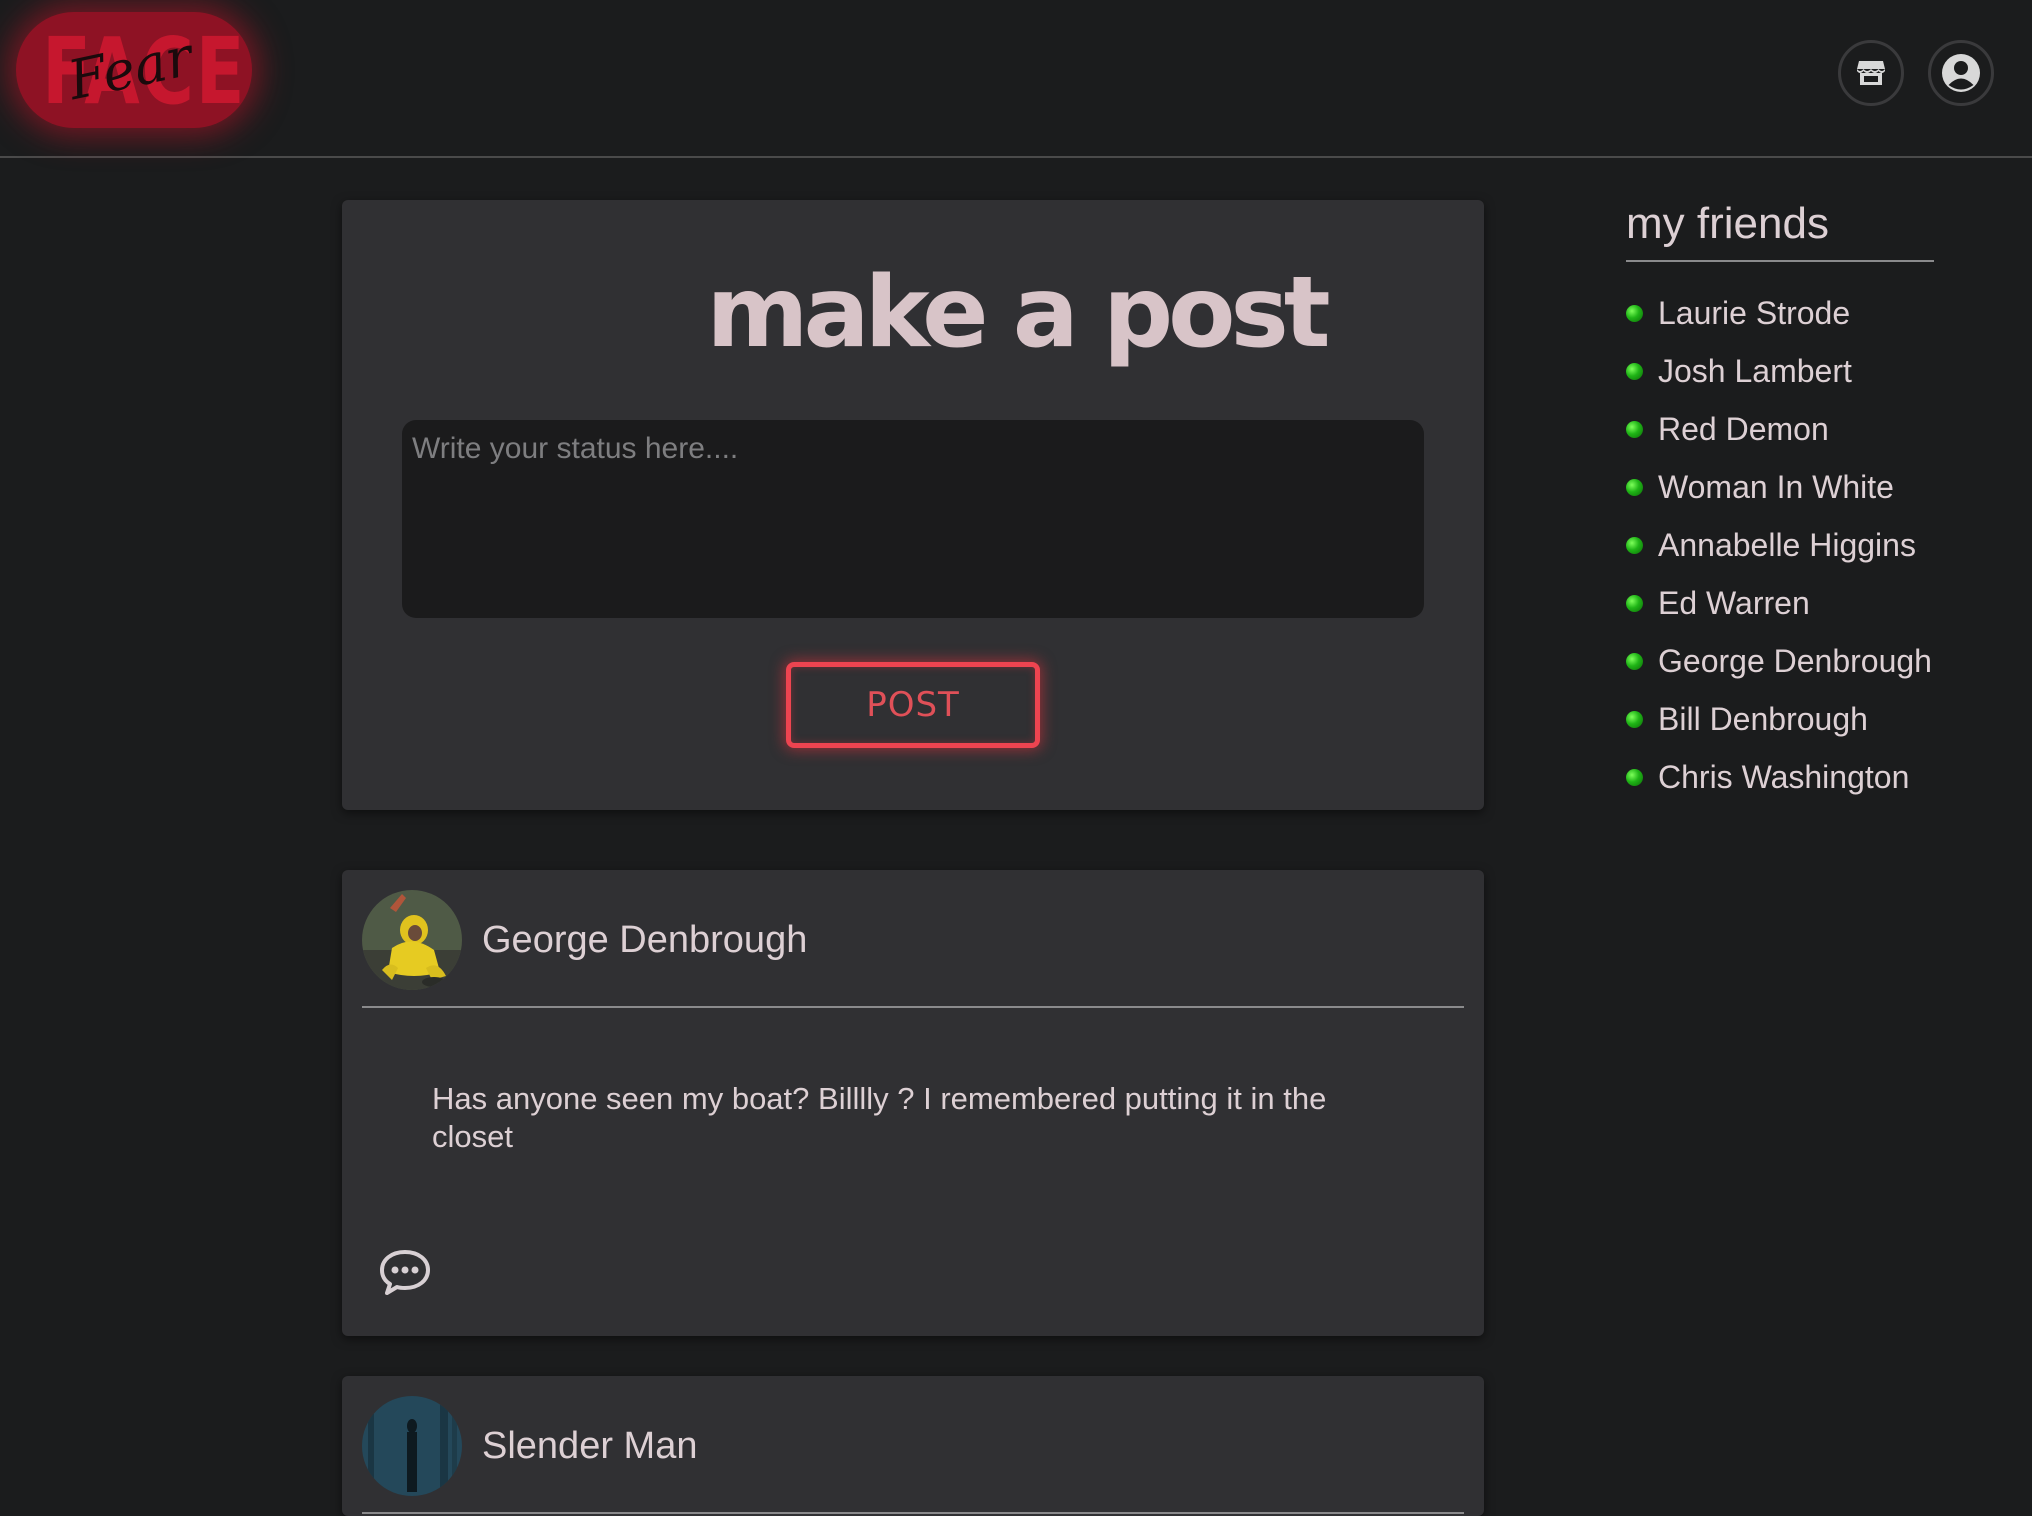 Image resolution: width=2032 pixels, height=1516 pixels. I want to click on account-button, so click(1961, 73).